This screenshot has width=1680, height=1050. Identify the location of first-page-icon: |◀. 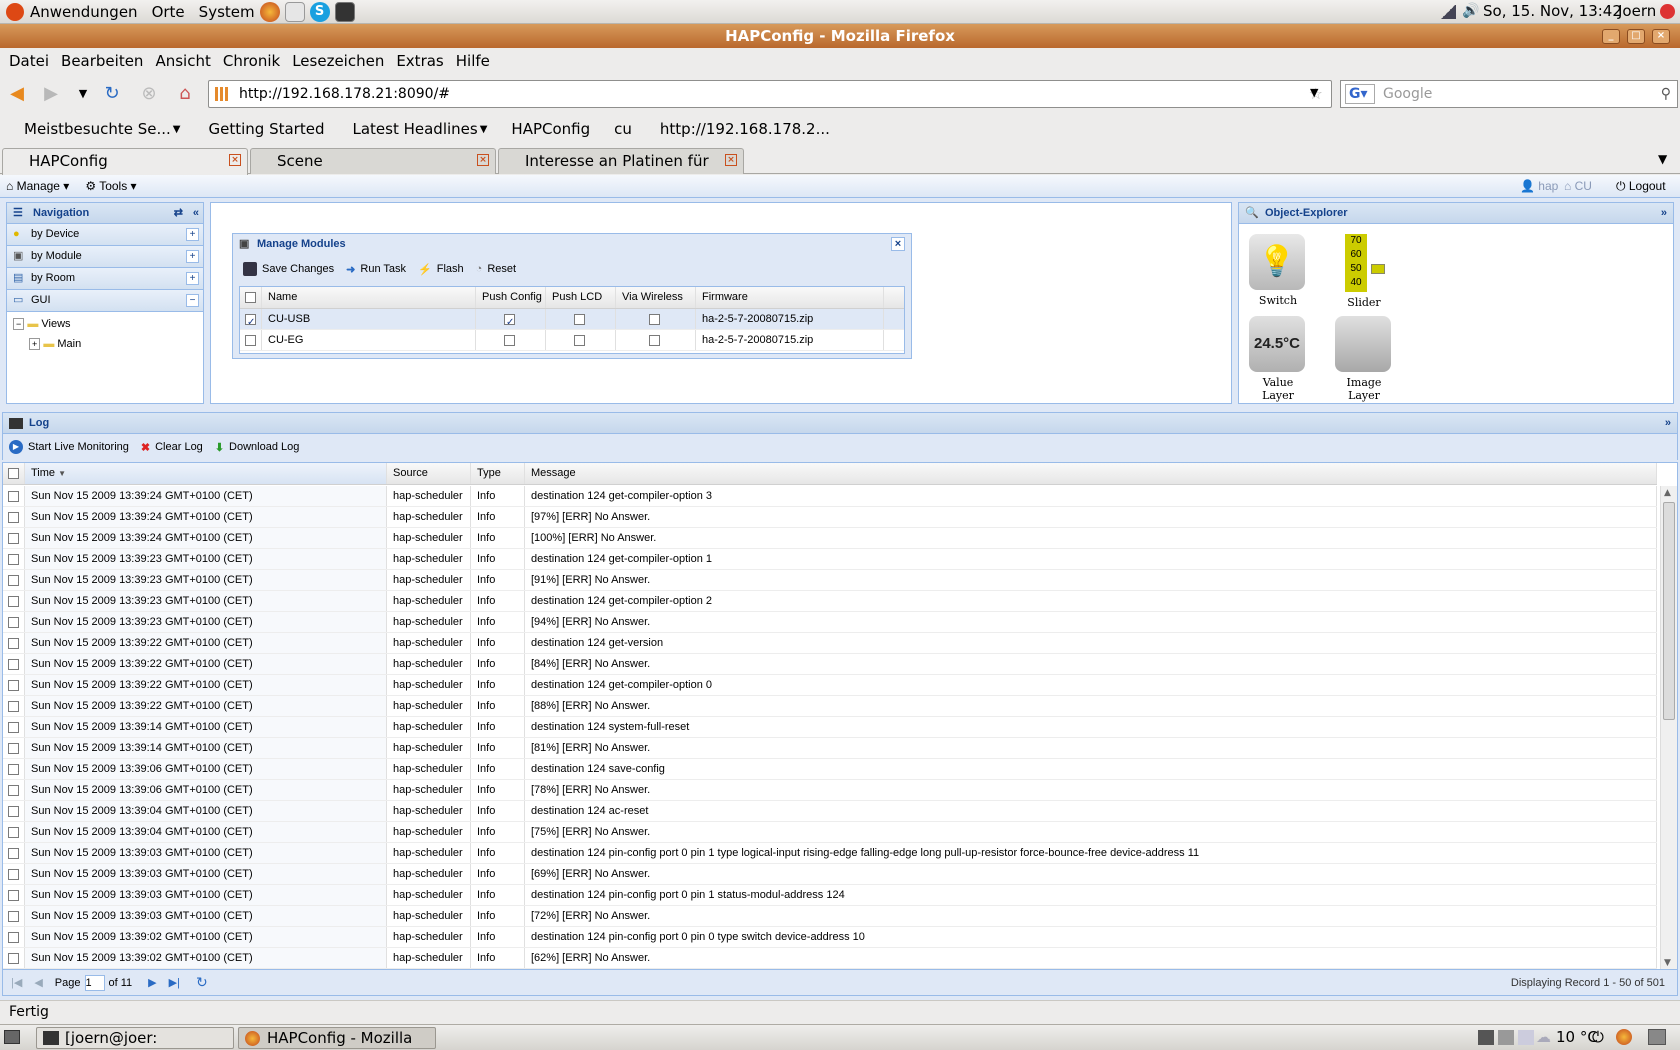
(16, 982).